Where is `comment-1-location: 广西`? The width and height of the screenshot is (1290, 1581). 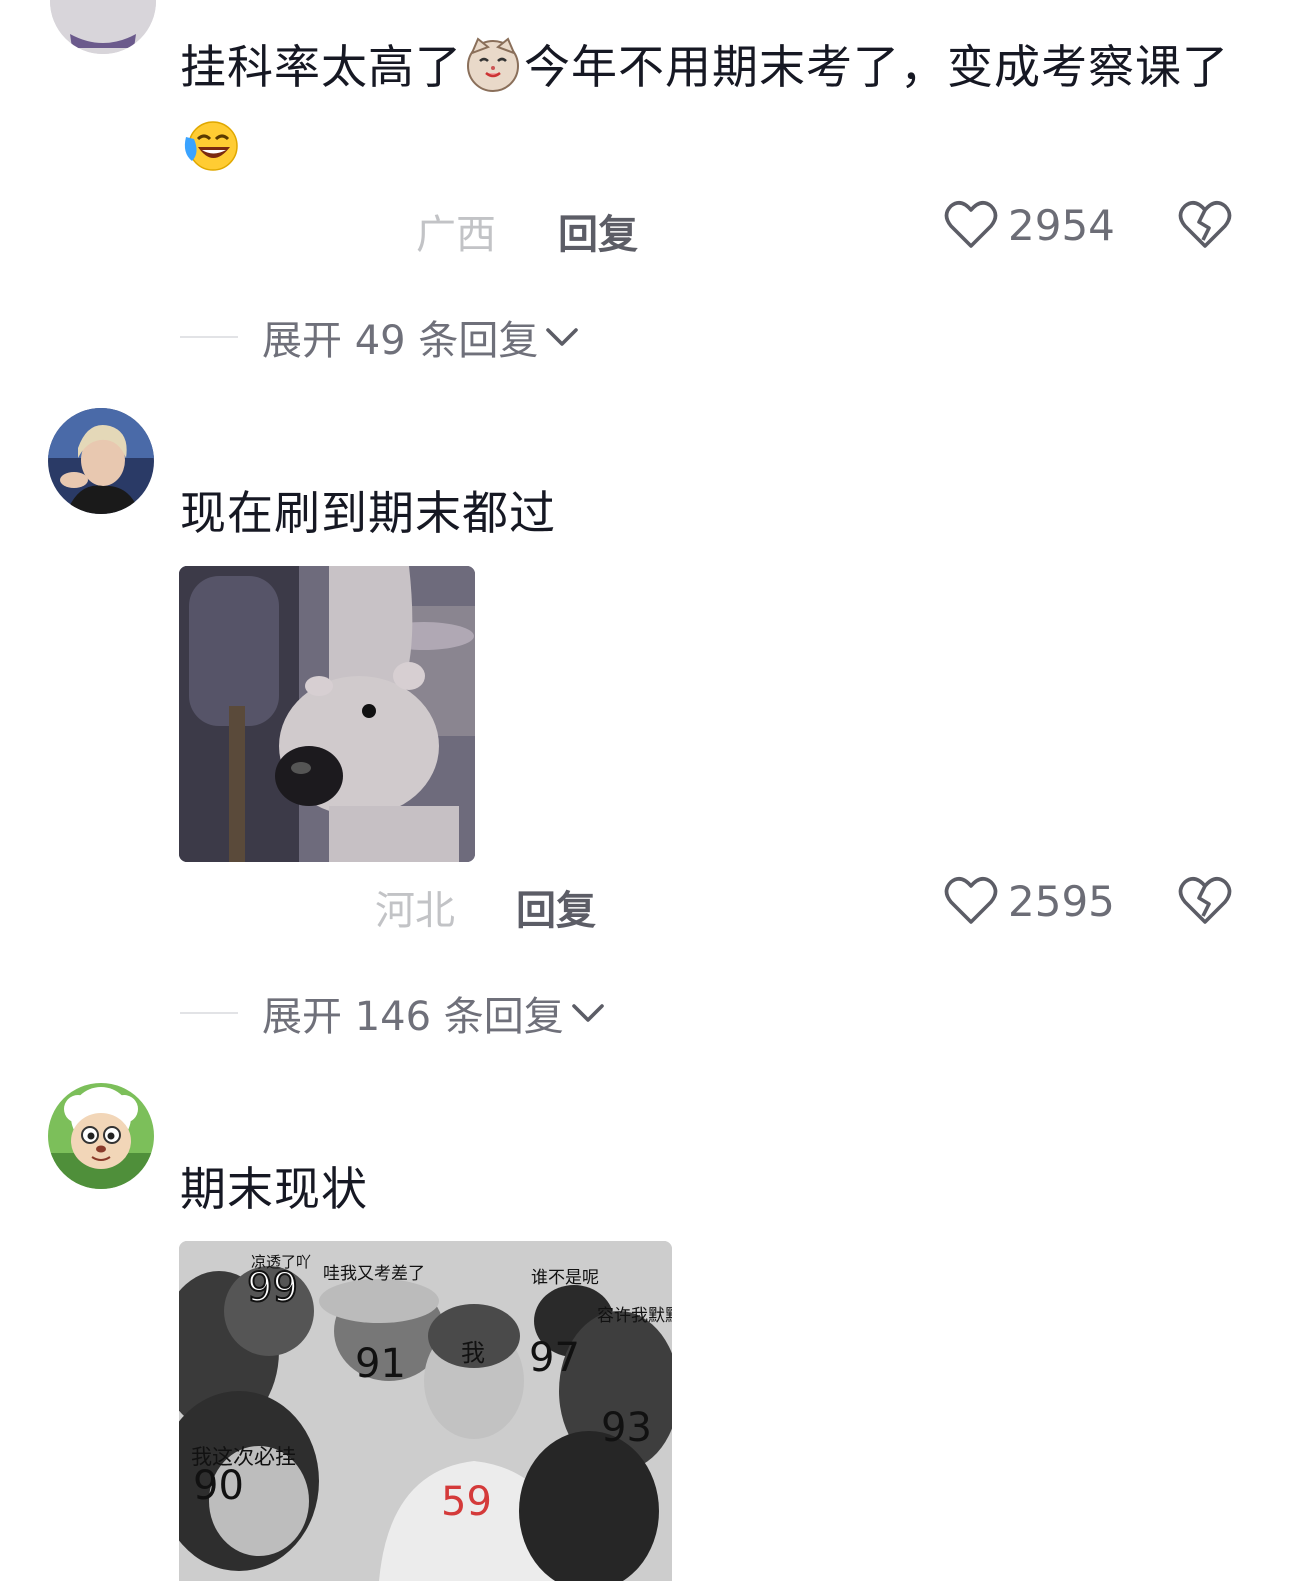 comment-1-location: 广西 is located at coordinates (456, 235).